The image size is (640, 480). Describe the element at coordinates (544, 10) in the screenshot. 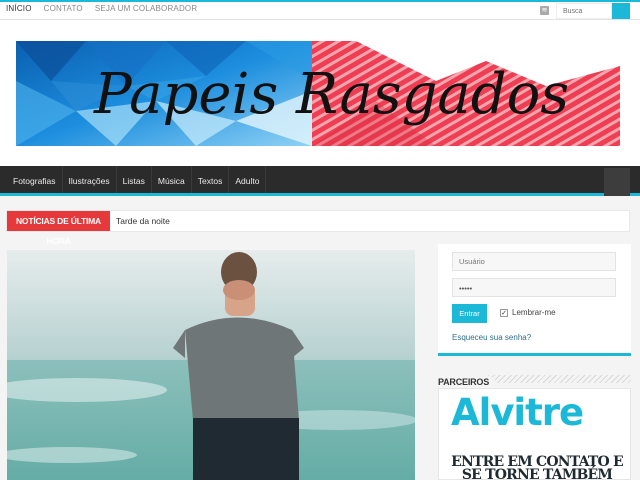

I see `rss-icon: ≋` at that location.